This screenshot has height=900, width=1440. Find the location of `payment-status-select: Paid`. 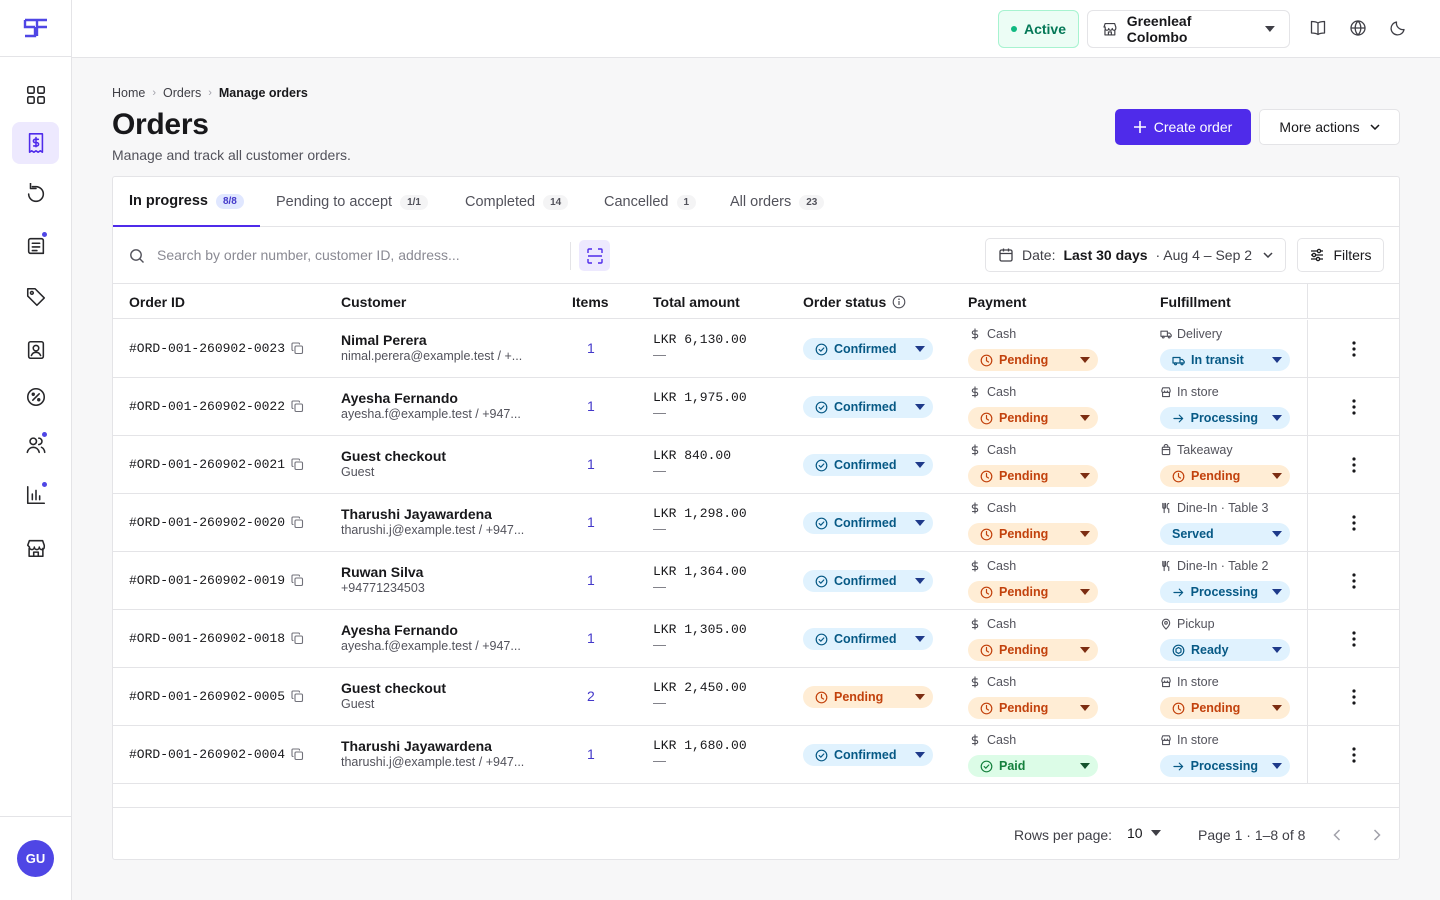

payment-status-select: Paid is located at coordinates (1033, 766).